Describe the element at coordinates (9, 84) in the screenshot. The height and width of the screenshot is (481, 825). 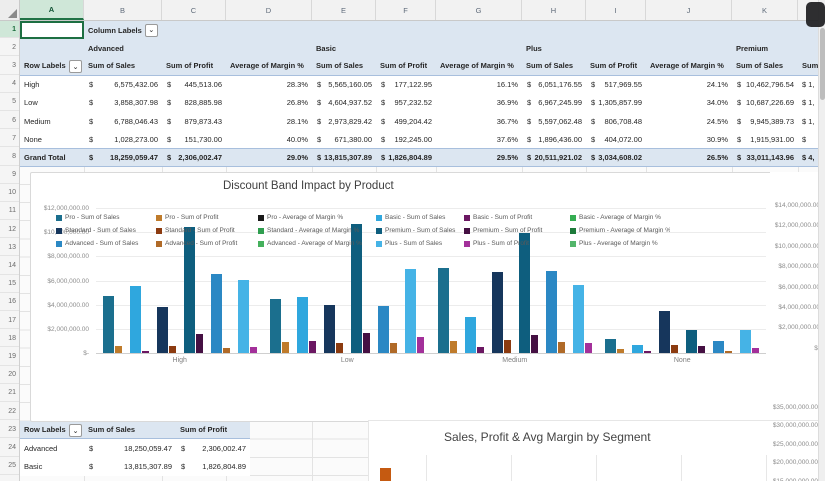
I see `row-header-4: 4` at that location.